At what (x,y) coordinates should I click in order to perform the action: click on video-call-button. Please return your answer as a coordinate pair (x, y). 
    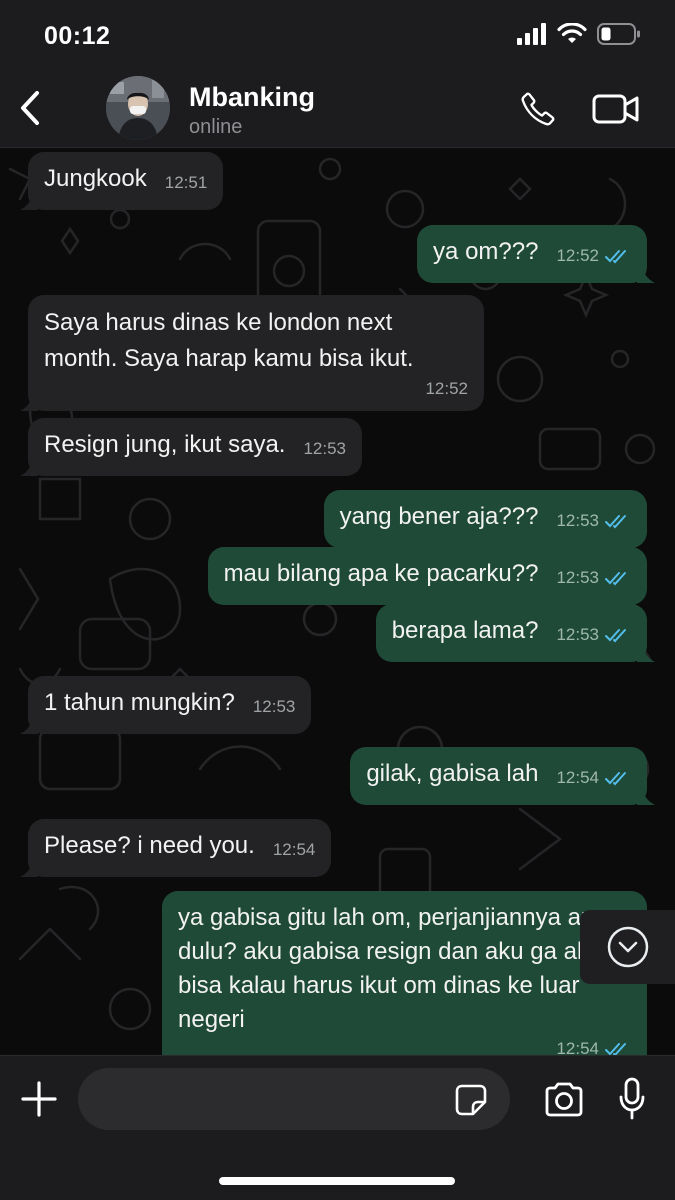
    Looking at the image, I should click on (616, 109).